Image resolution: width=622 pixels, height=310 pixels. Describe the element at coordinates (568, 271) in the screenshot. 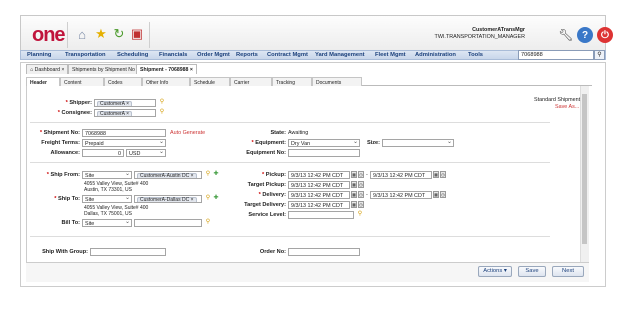

I see `next-button: Next` at that location.